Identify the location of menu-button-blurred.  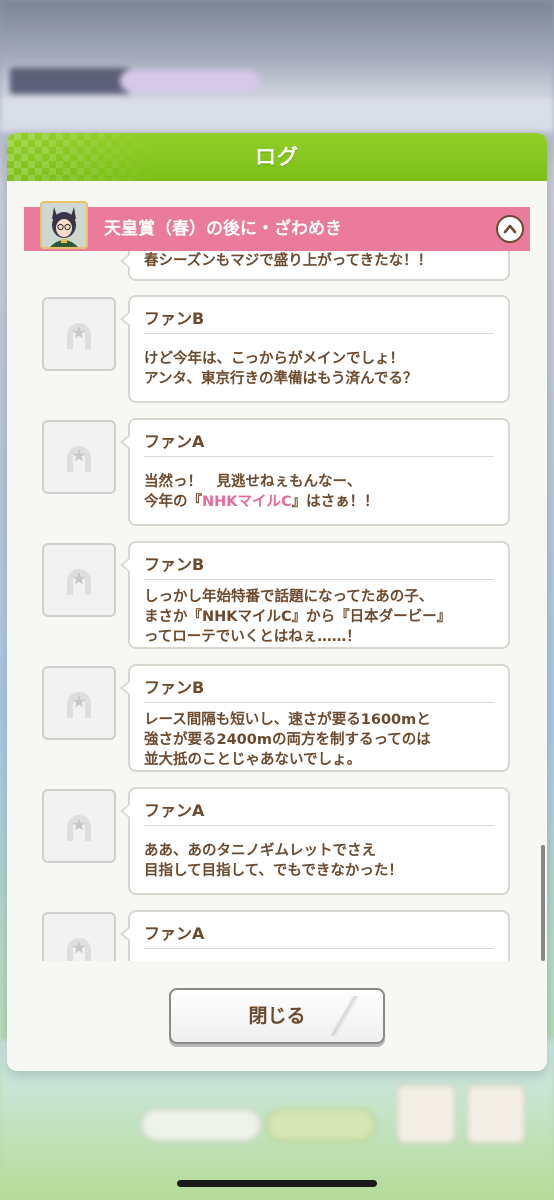
(496, 1114).